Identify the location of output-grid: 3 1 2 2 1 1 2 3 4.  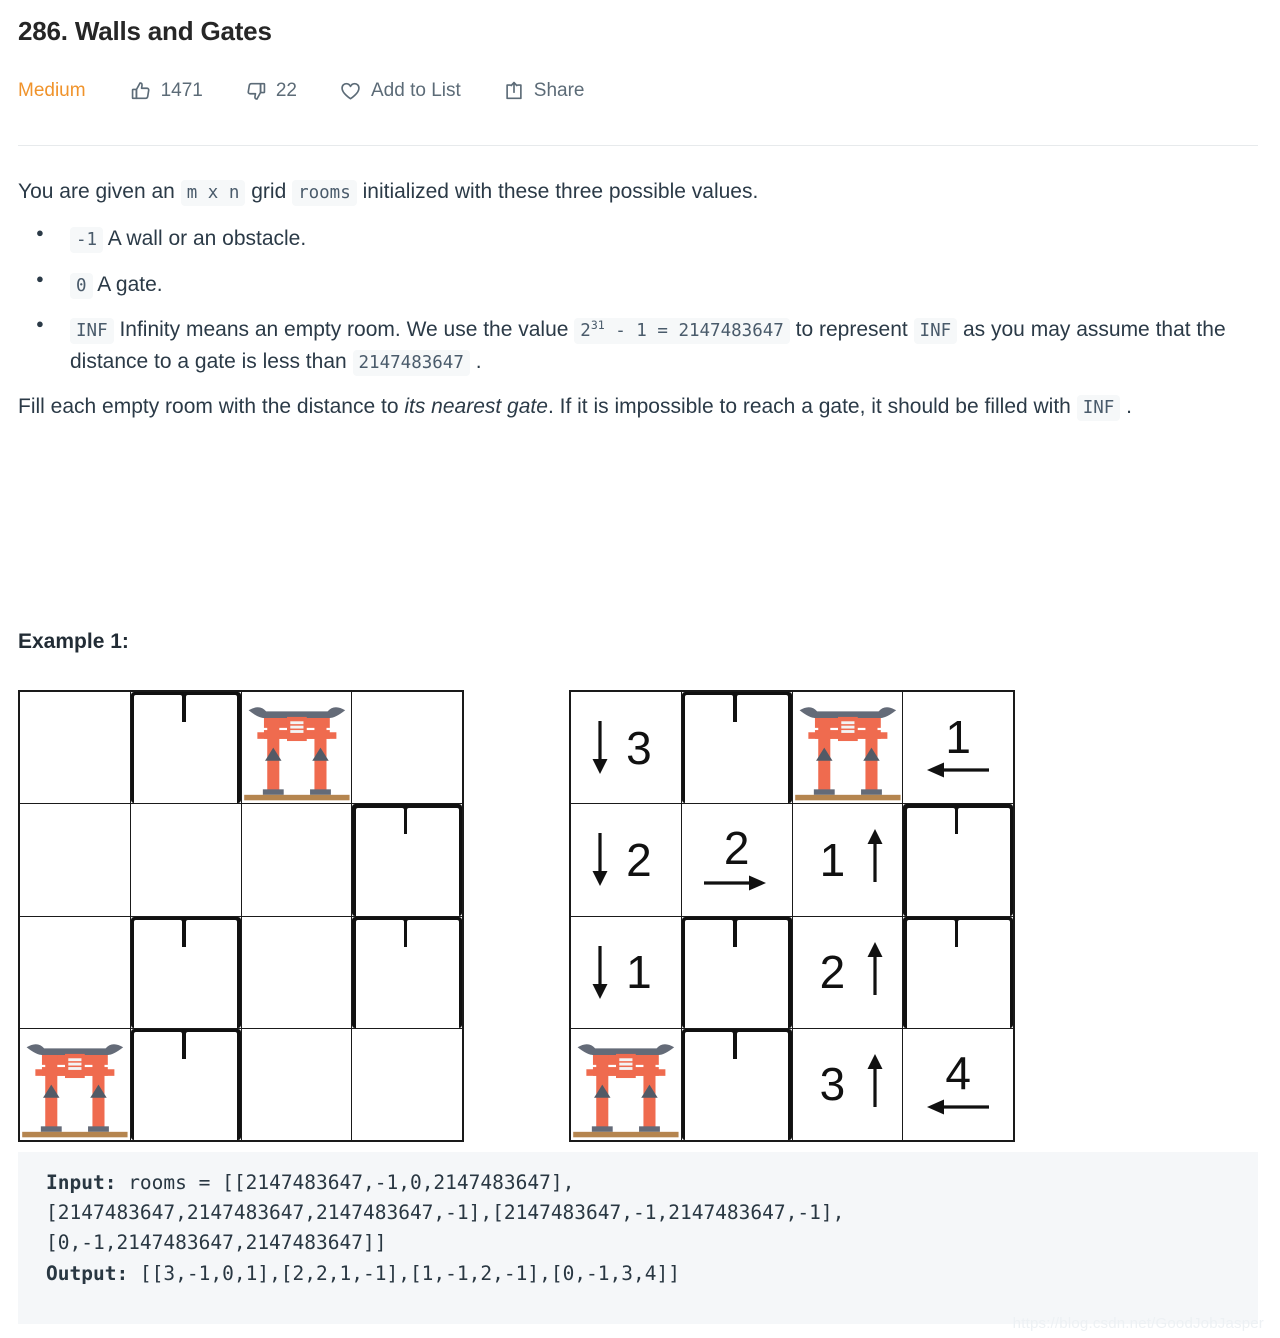
(792, 916).